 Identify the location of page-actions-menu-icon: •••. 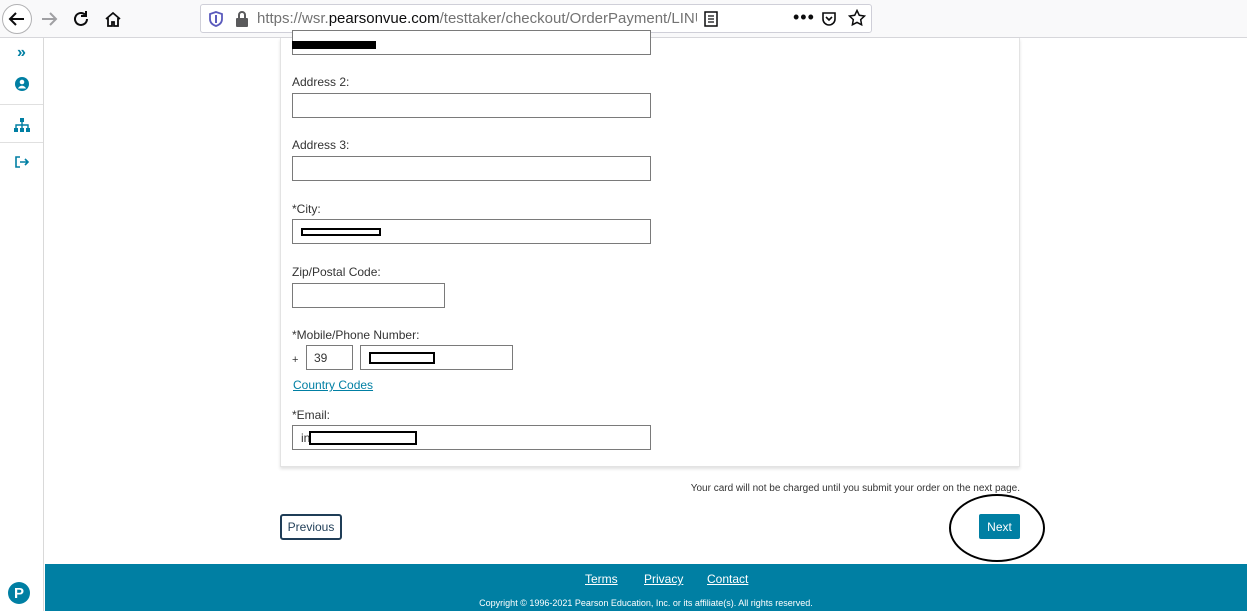
(804, 17).